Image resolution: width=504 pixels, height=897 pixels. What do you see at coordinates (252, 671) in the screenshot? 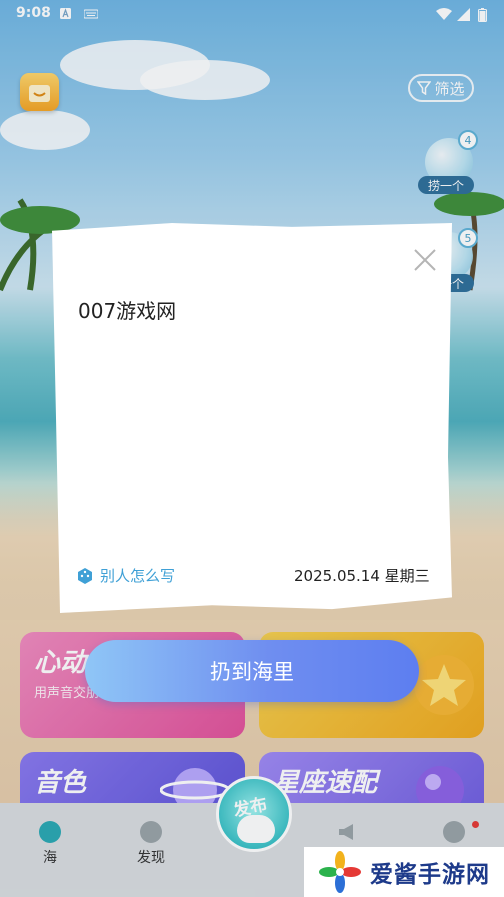
I see `throw-to-sea-button: 扔到海里` at bounding box center [252, 671].